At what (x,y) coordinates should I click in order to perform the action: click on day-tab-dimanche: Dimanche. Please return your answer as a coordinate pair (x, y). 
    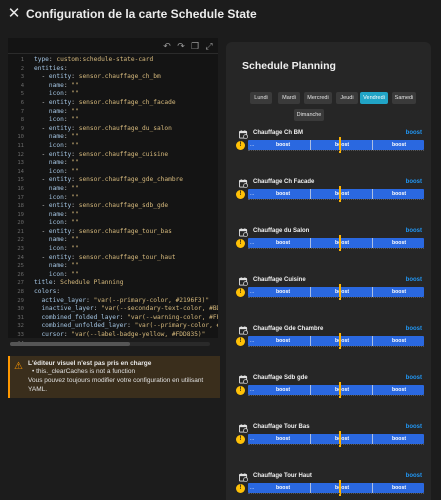
    Looking at the image, I should click on (309, 115).